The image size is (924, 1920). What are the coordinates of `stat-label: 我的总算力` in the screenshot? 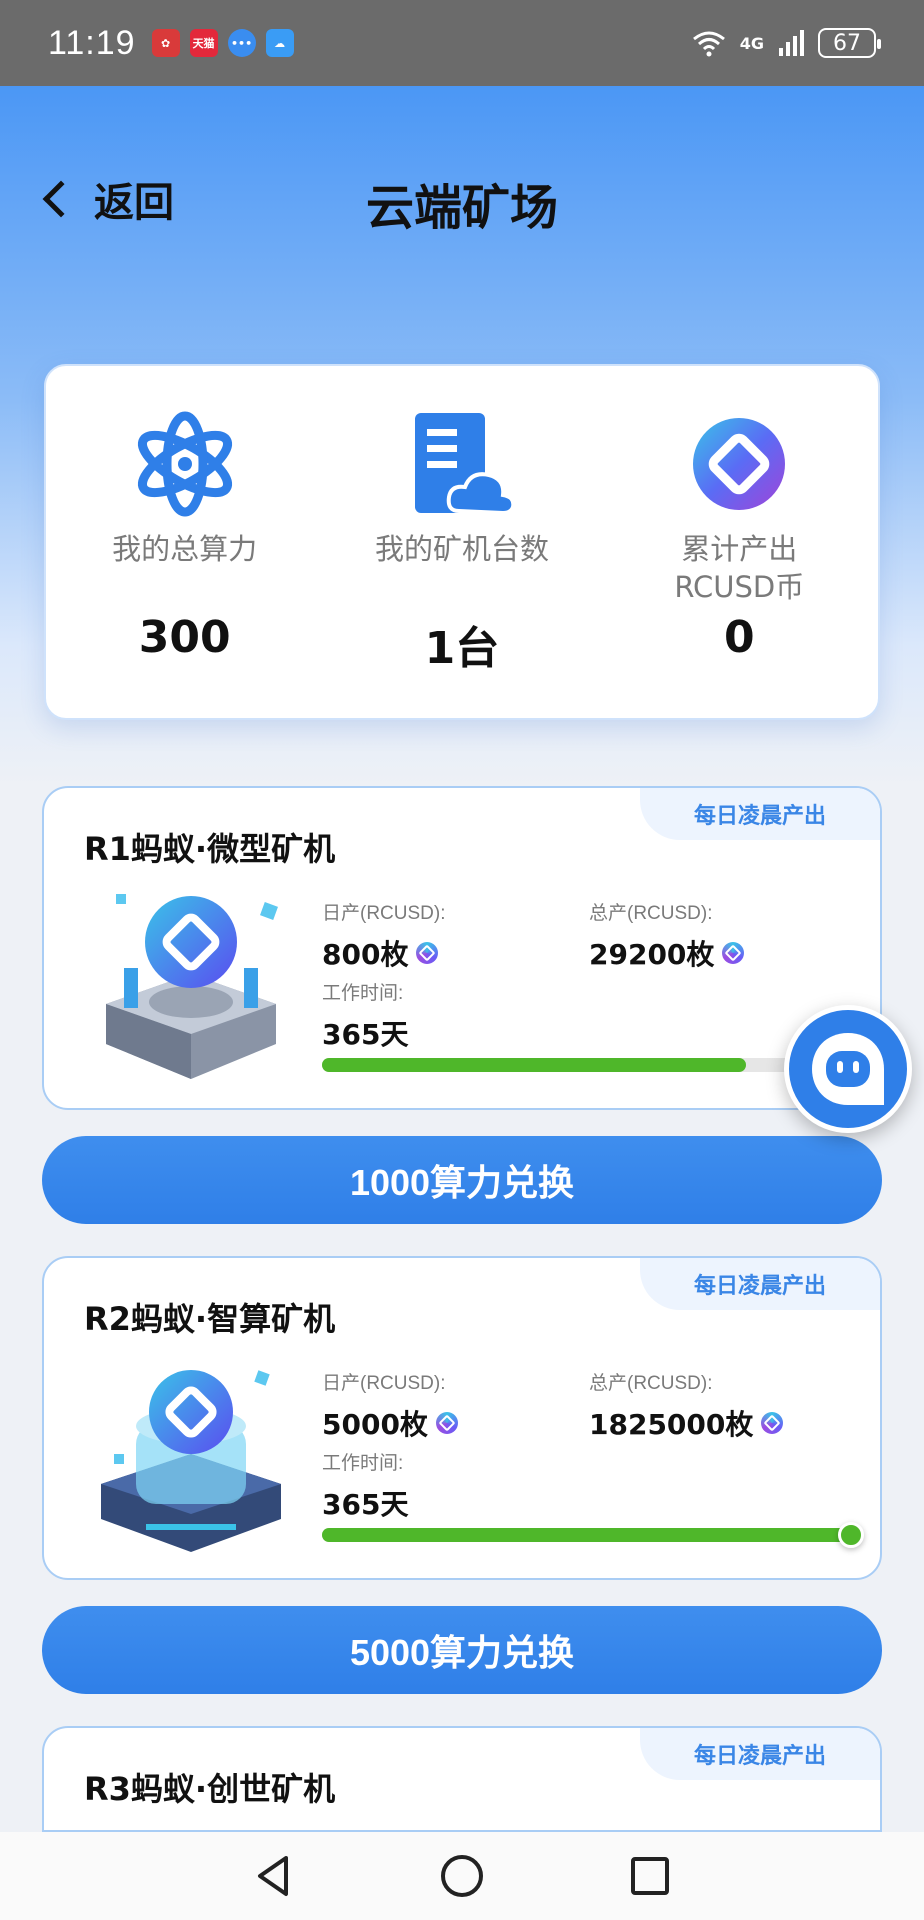 It's located at (185, 549).